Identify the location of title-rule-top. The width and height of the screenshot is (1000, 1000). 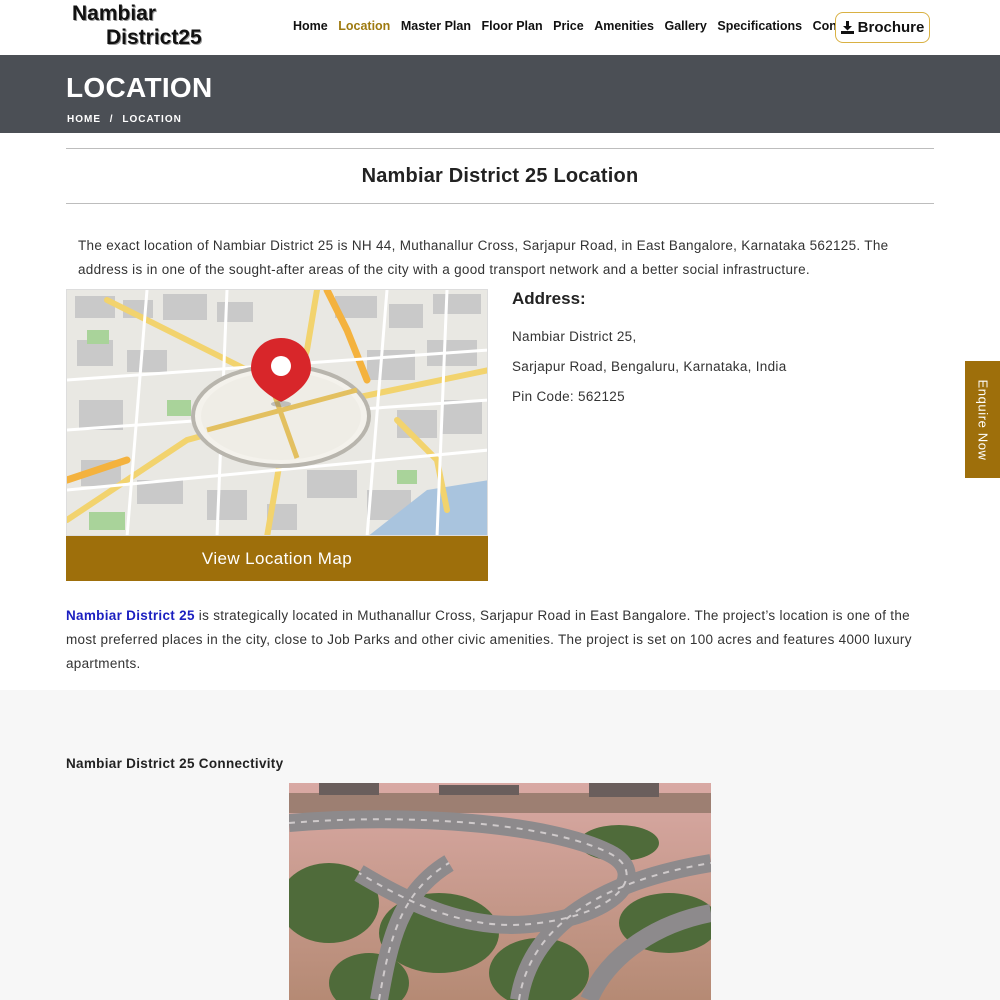
(500, 148).